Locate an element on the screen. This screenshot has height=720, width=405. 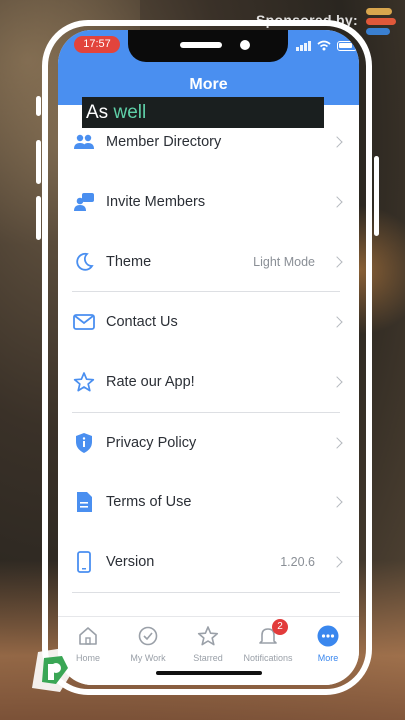
people-icon is located at coordinates (84, 142).